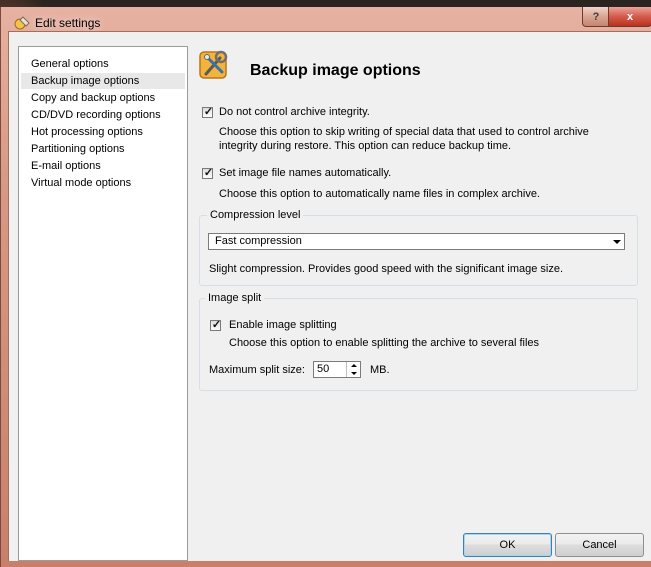  What do you see at coordinates (103, 64) in the screenshot?
I see `nav-item-general-options: General options` at bounding box center [103, 64].